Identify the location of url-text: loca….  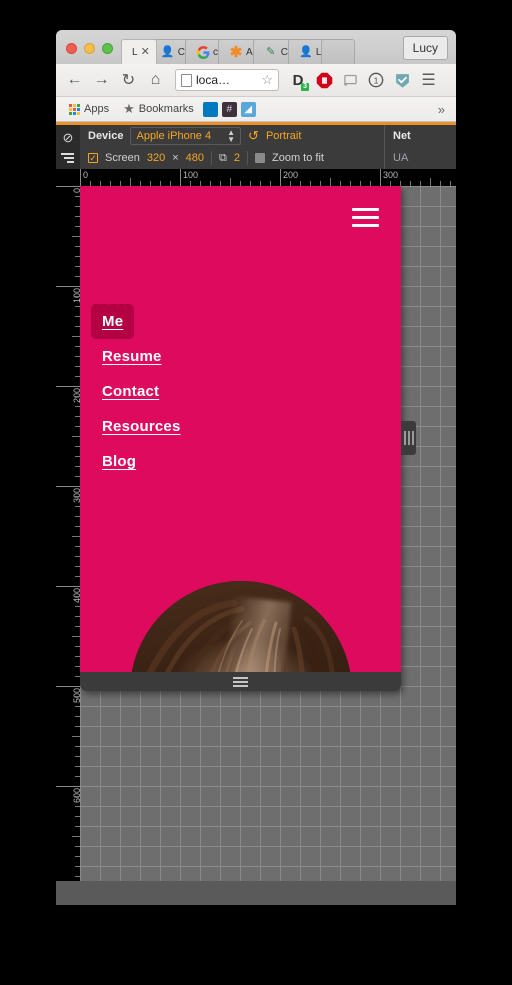
(213, 80).